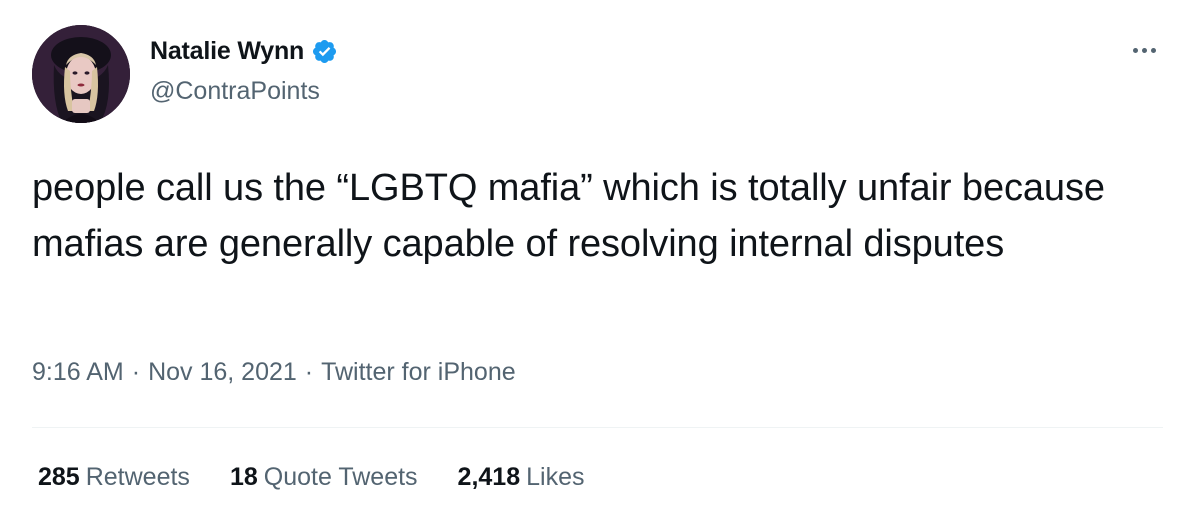 This screenshot has height=522, width=1190. I want to click on avatar-image, so click(81, 74).